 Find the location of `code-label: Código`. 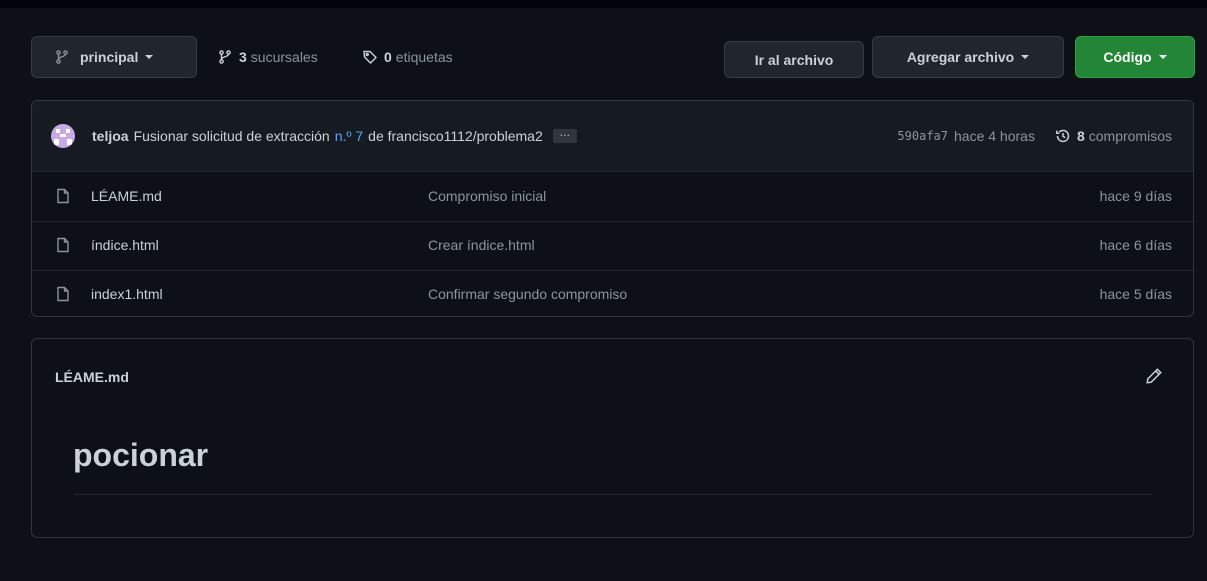

code-label: Código is located at coordinates (1127, 57).